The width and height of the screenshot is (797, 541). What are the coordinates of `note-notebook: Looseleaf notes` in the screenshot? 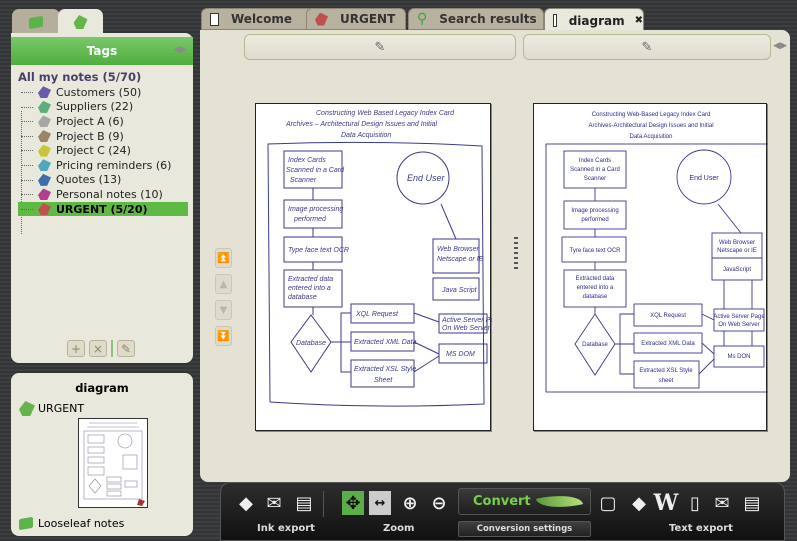 It's located at (71, 523).